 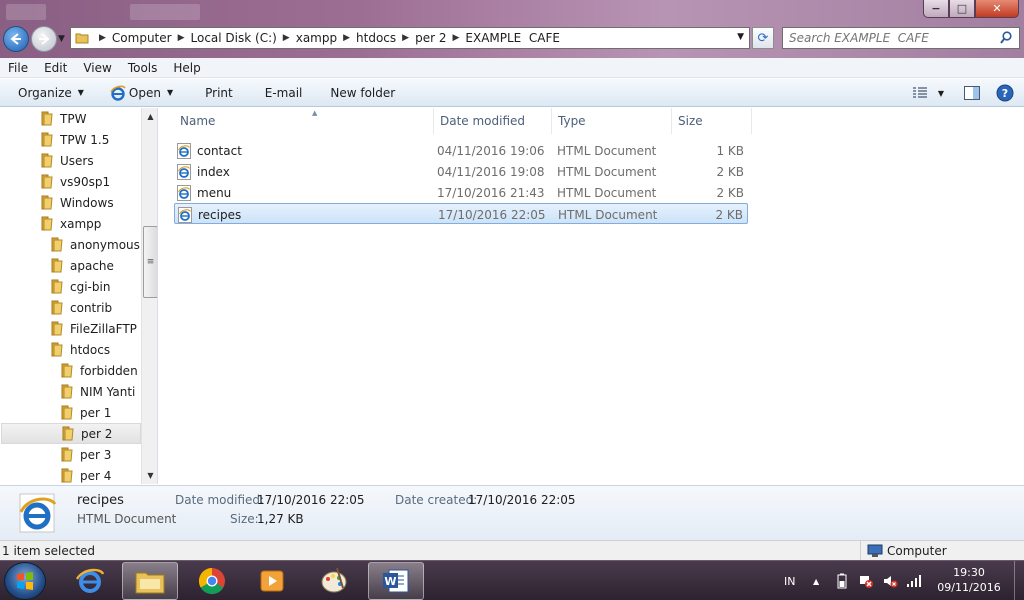 I want to click on file-name-cell: recipes, so click(x=209, y=214).